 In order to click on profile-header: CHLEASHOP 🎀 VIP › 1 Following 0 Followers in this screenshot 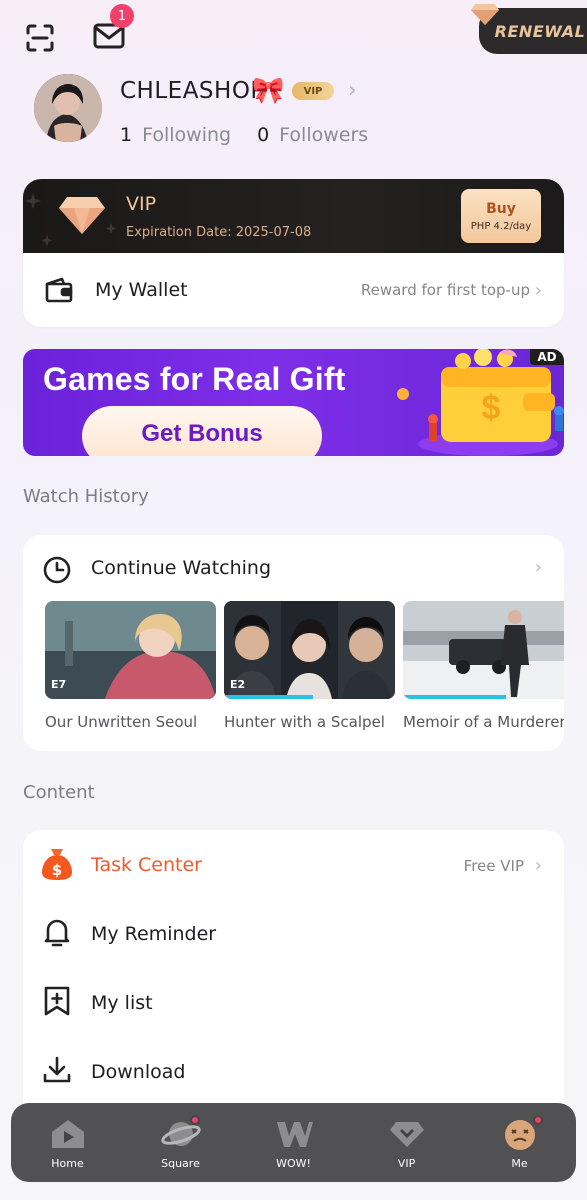, I will do `click(304, 112)`.